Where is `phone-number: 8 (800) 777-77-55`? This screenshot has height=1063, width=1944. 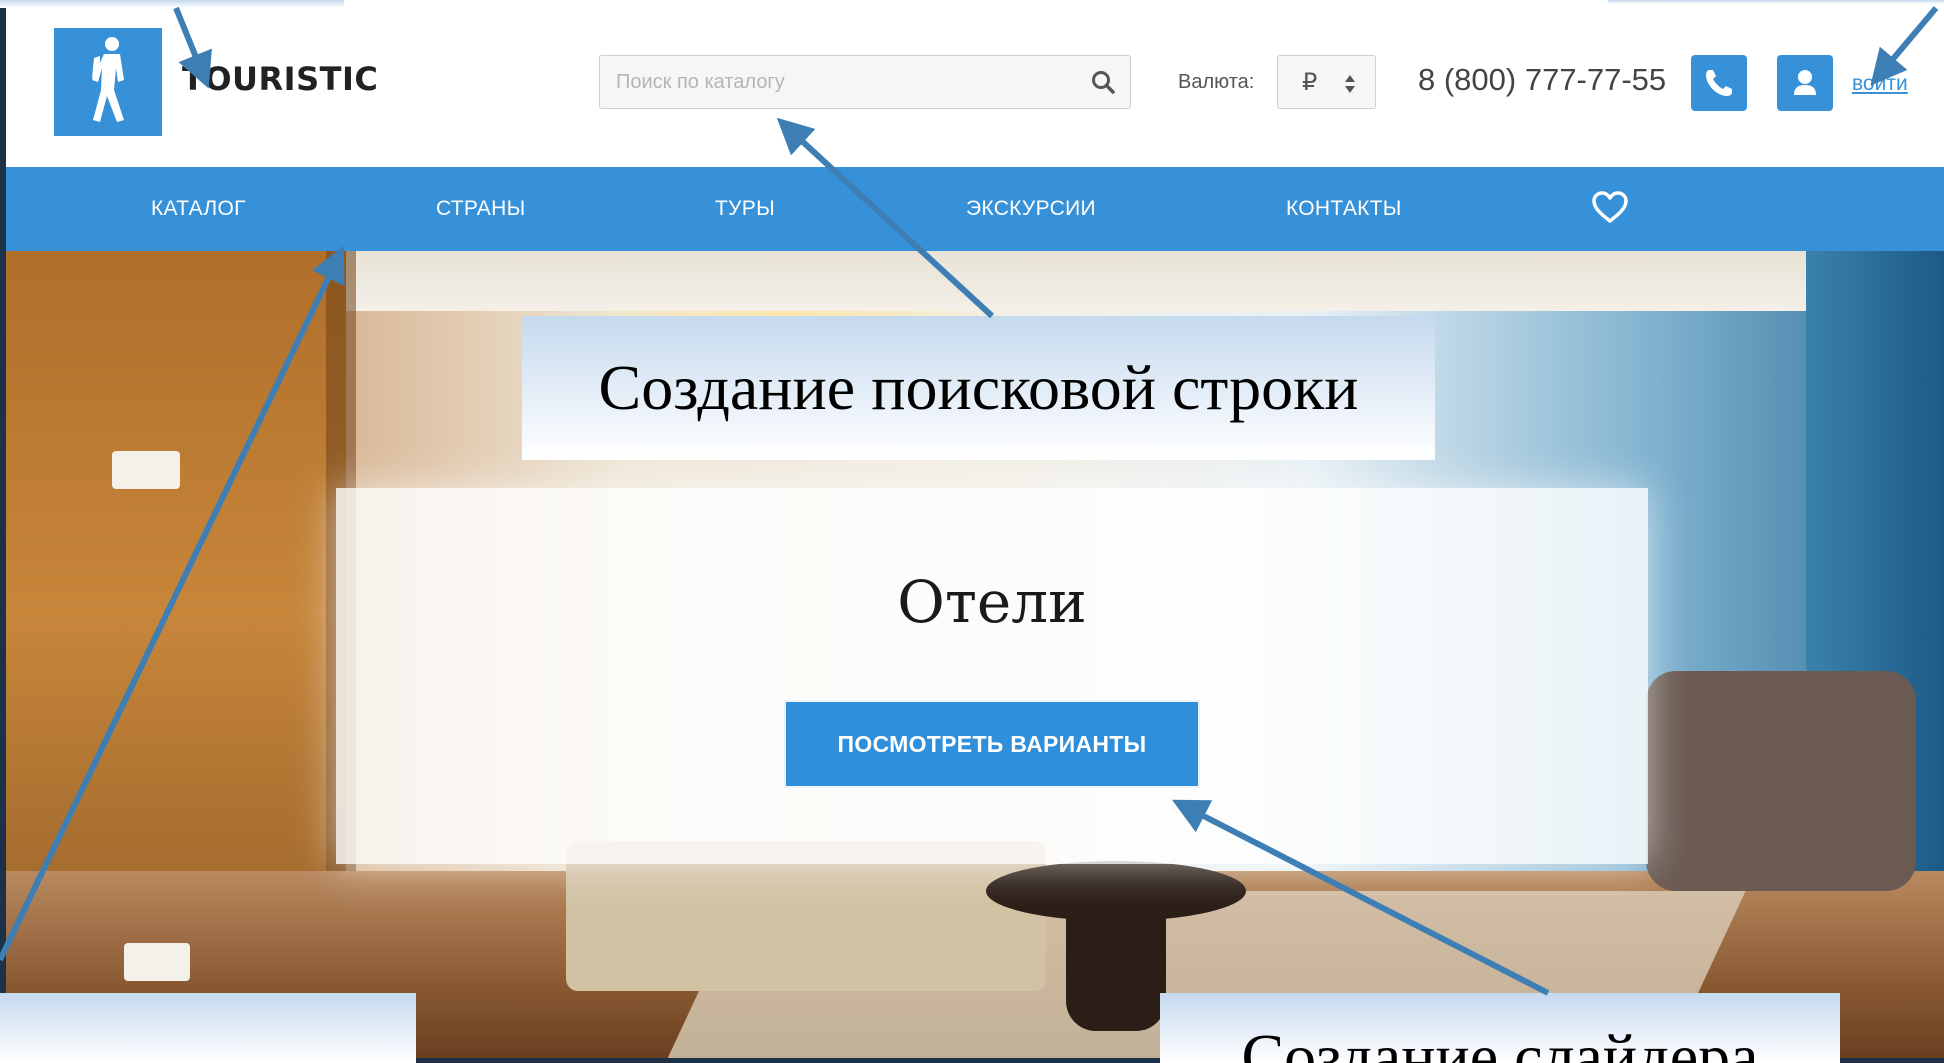 phone-number: 8 (800) 777-77-55 is located at coordinates (1542, 79).